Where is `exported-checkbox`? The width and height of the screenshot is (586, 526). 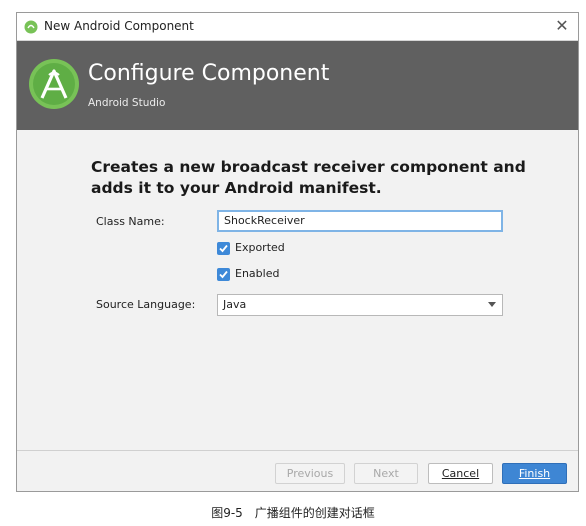 exported-checkbox is located at coordinates (223, 248).